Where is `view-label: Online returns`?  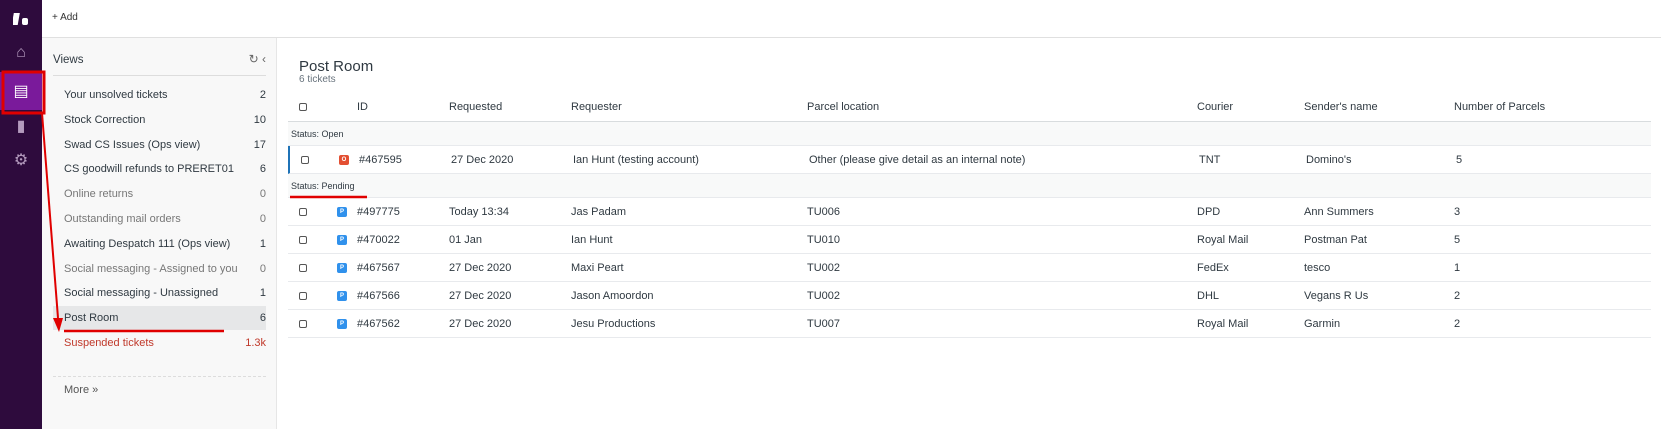
view-label: Online returns is located at coordinates (99, 194).